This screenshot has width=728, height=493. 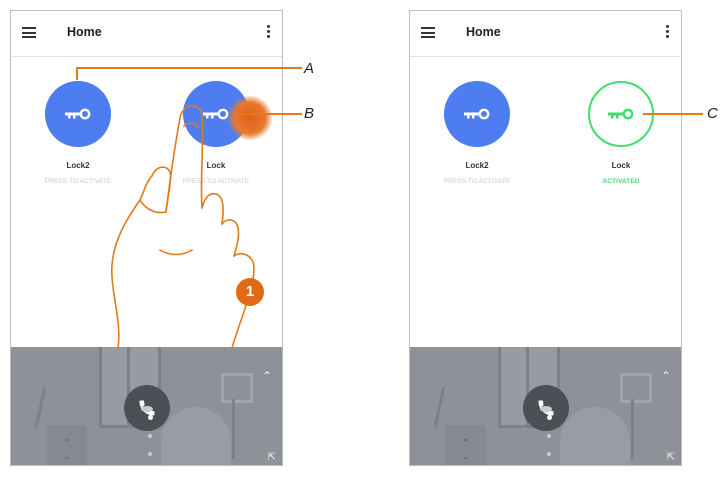 What do you see at coordinates (477, 165) in the screenshot?
I see `lock2-label: Lock2` at bounding box center [477, 165].